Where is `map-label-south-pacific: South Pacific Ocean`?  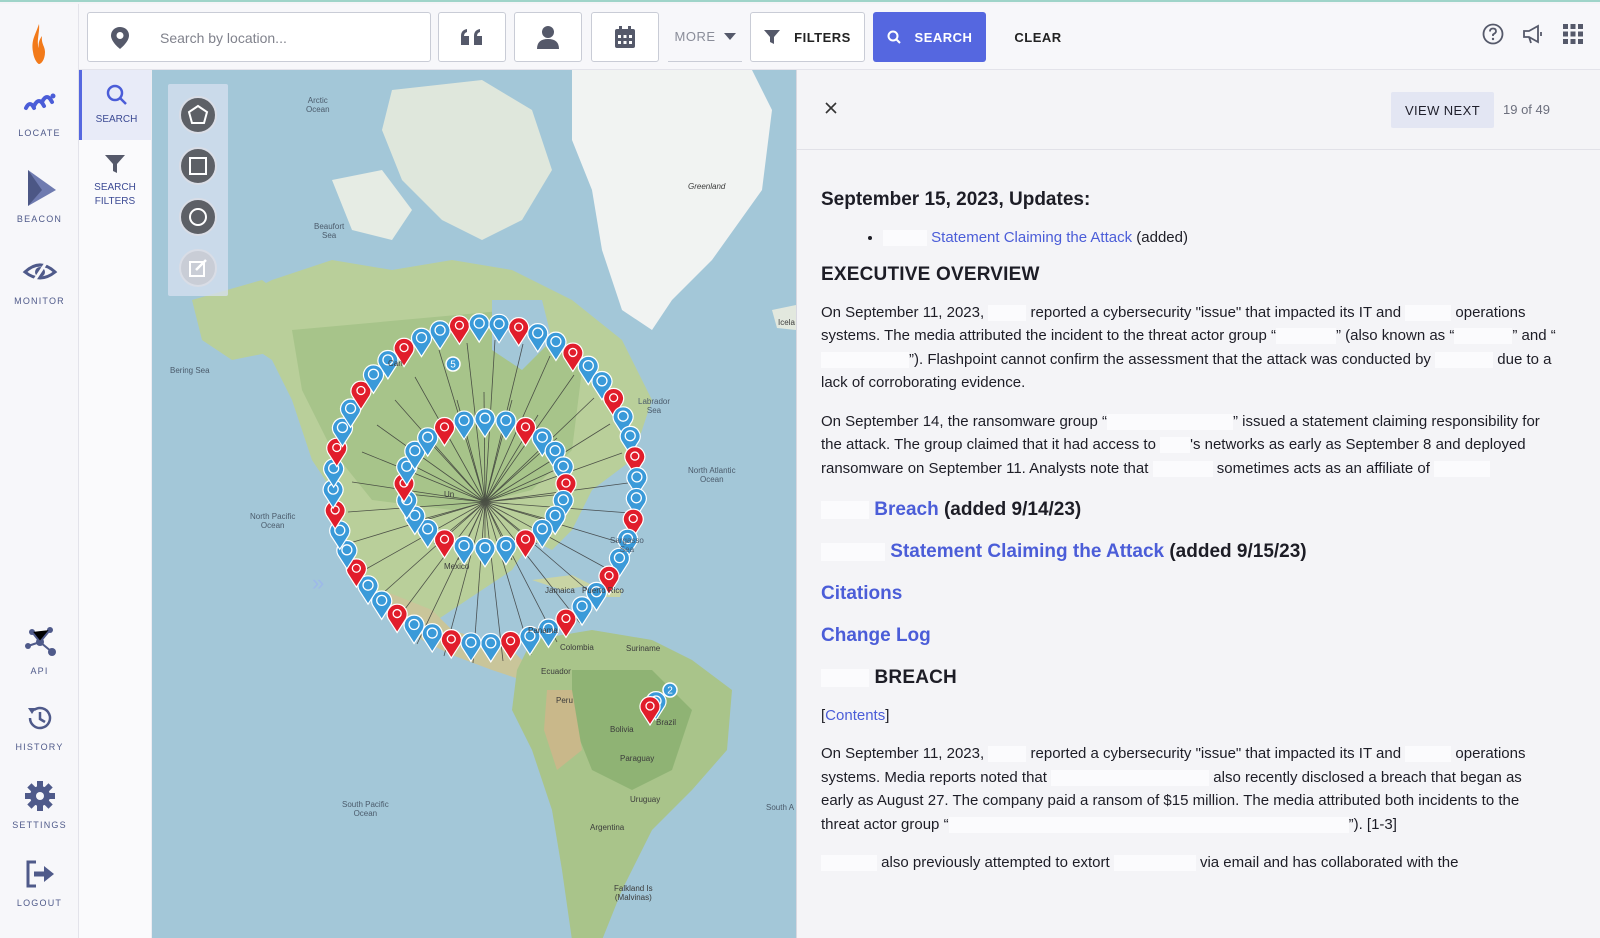 map-label-south-pacific: South Pacific Ocean is located at coordinates (365, 809).